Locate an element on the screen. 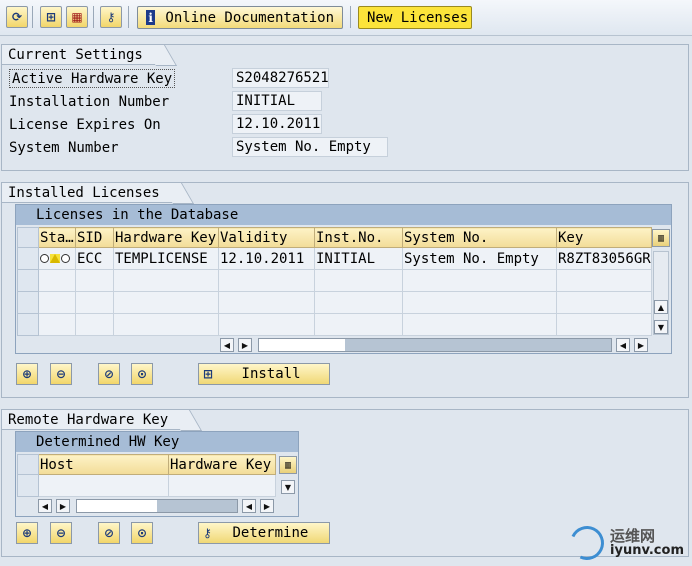 This screenshot has height=566, width=692. install-label: Install is located at coordinates (271, 374).